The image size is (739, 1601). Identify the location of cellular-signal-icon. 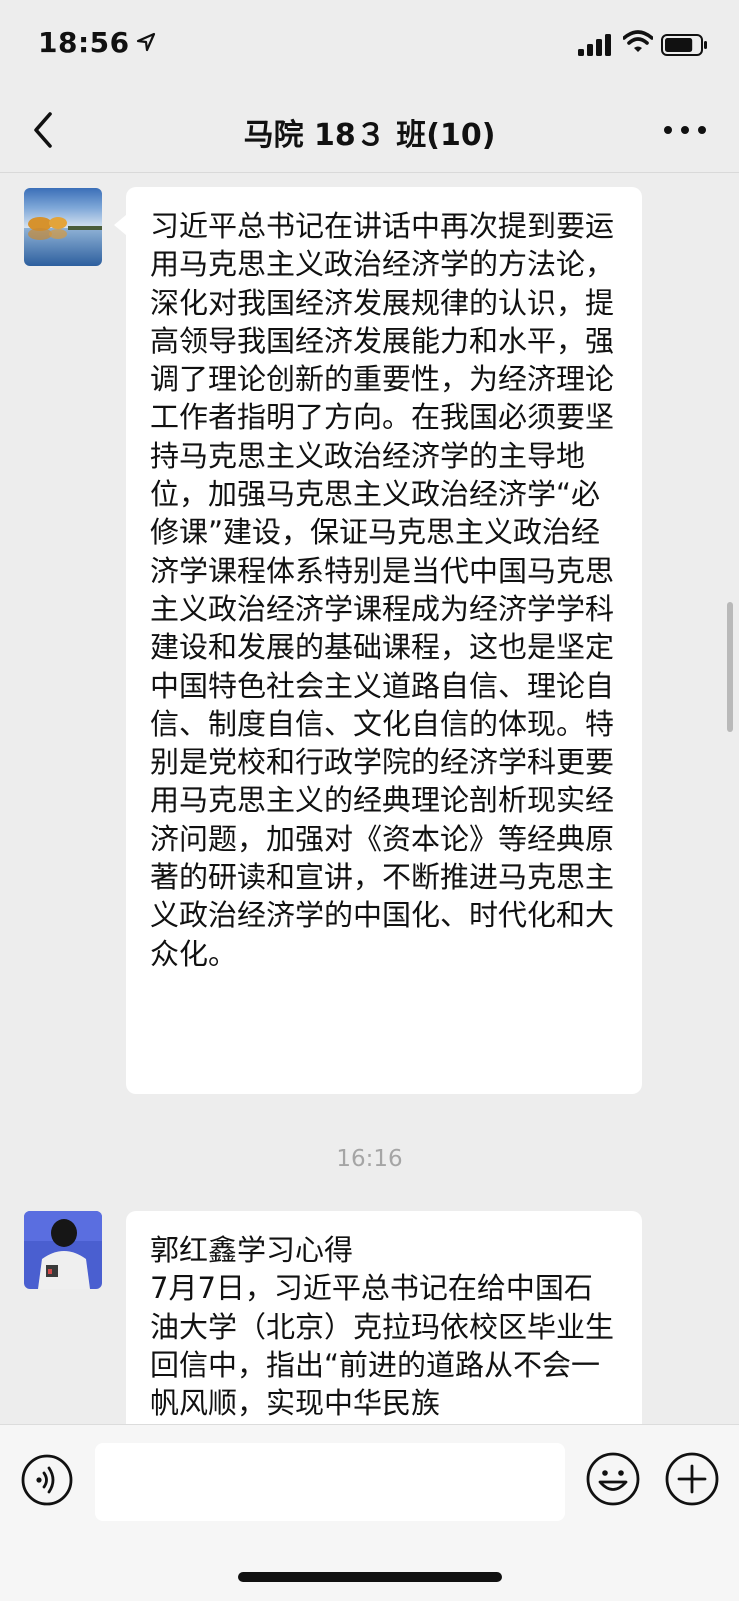
(596, 45).